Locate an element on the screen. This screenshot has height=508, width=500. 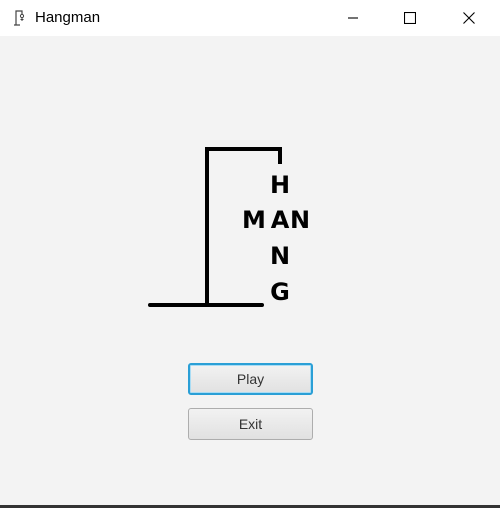
logo-letter-h: H is located at coordinates (280, 185).